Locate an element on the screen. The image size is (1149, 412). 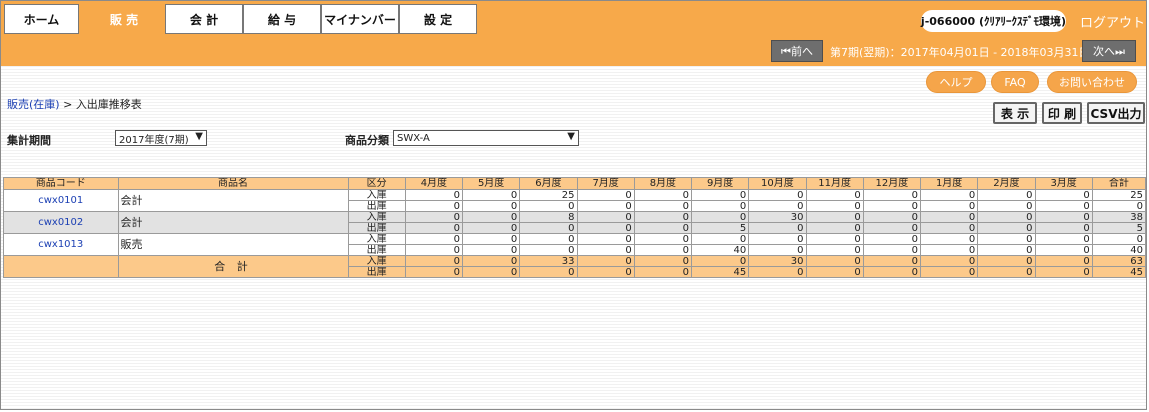
contact-button: お問い合わせ is located at coordinates (1092, 82).